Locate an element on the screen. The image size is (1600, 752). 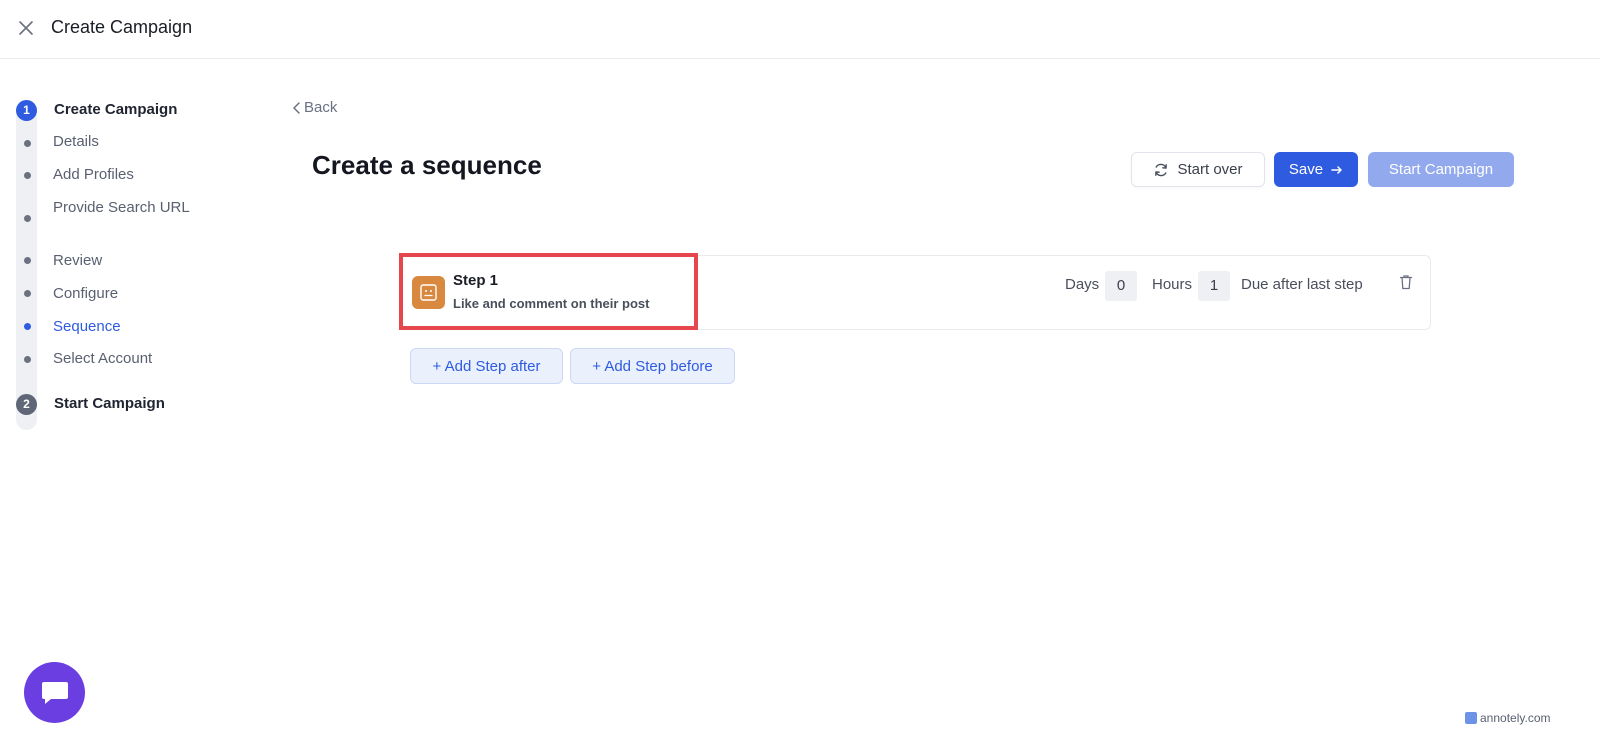
add-step-before-button: + Add Step before is located at coordinates (652, 366).